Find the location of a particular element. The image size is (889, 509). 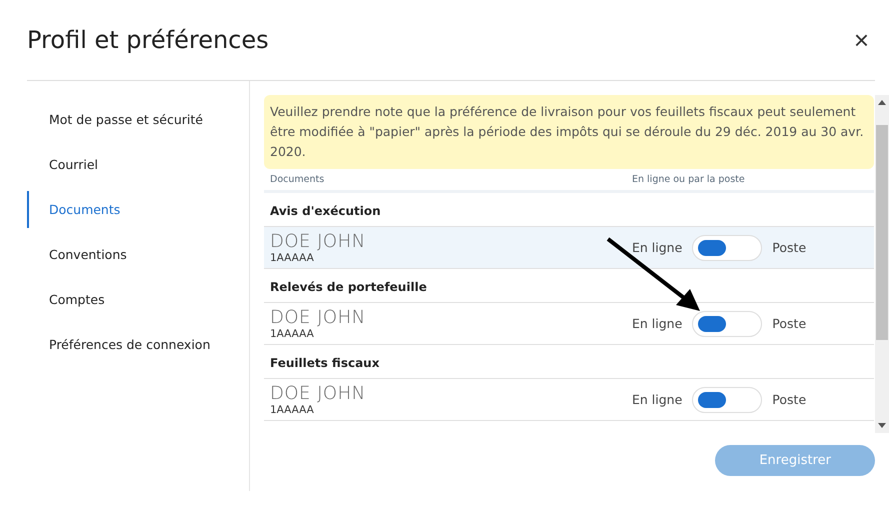

scrollbar is located at coordinates (882, 264).